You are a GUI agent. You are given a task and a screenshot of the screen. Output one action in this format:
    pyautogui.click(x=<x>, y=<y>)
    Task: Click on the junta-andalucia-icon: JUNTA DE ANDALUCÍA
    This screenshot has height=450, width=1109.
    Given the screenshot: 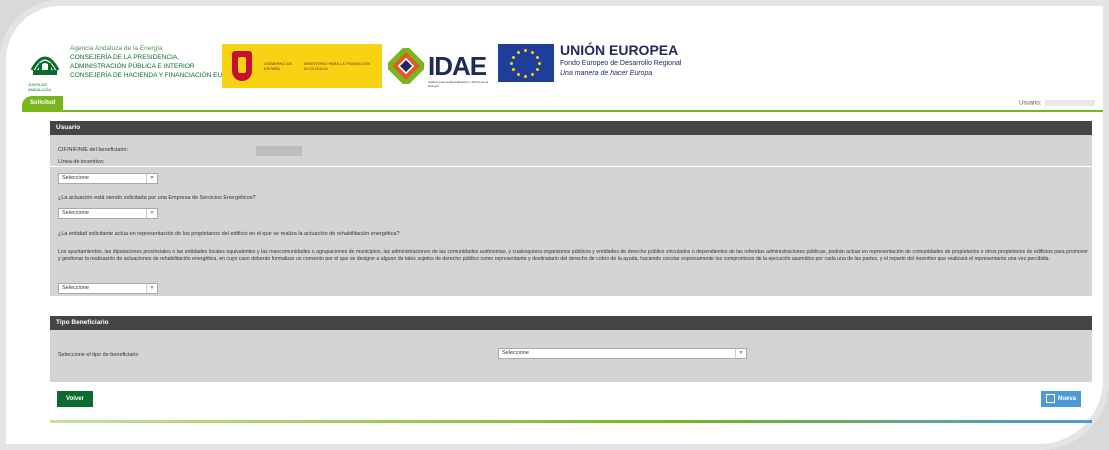 What is the action you would take?
    pyautogui.click(x=45, y=68)
    